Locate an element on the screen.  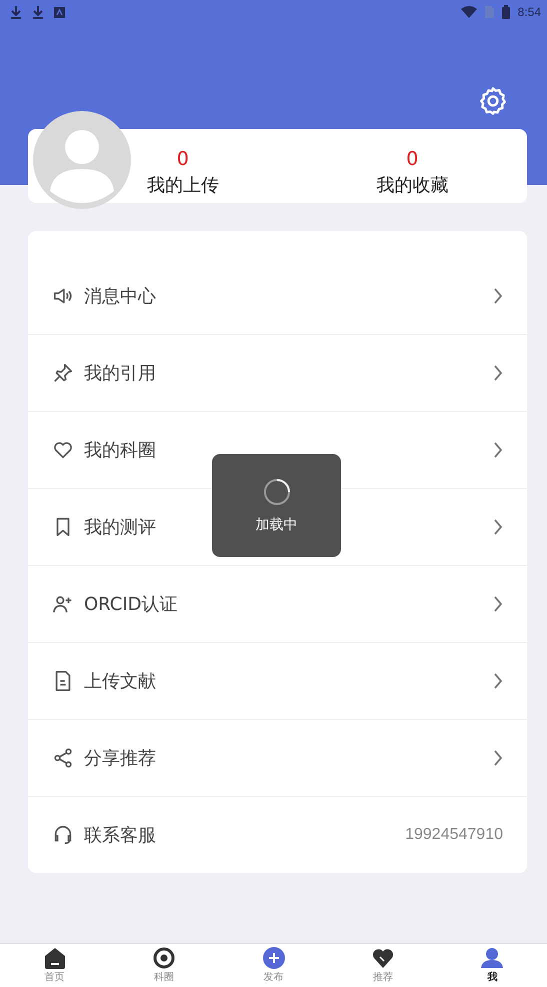
sim-icon is located at coordinates (489, 12).